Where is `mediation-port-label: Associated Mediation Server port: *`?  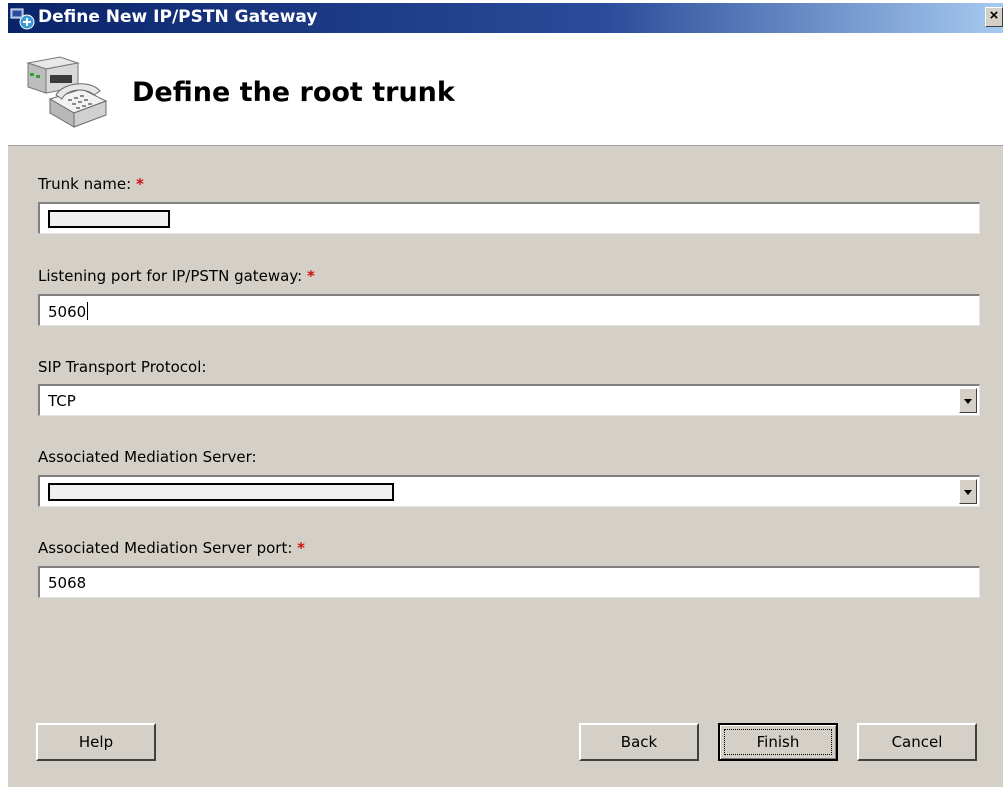 mediation-port-label: Associated Mediation Server port: * is located at coordinates (172, 548).